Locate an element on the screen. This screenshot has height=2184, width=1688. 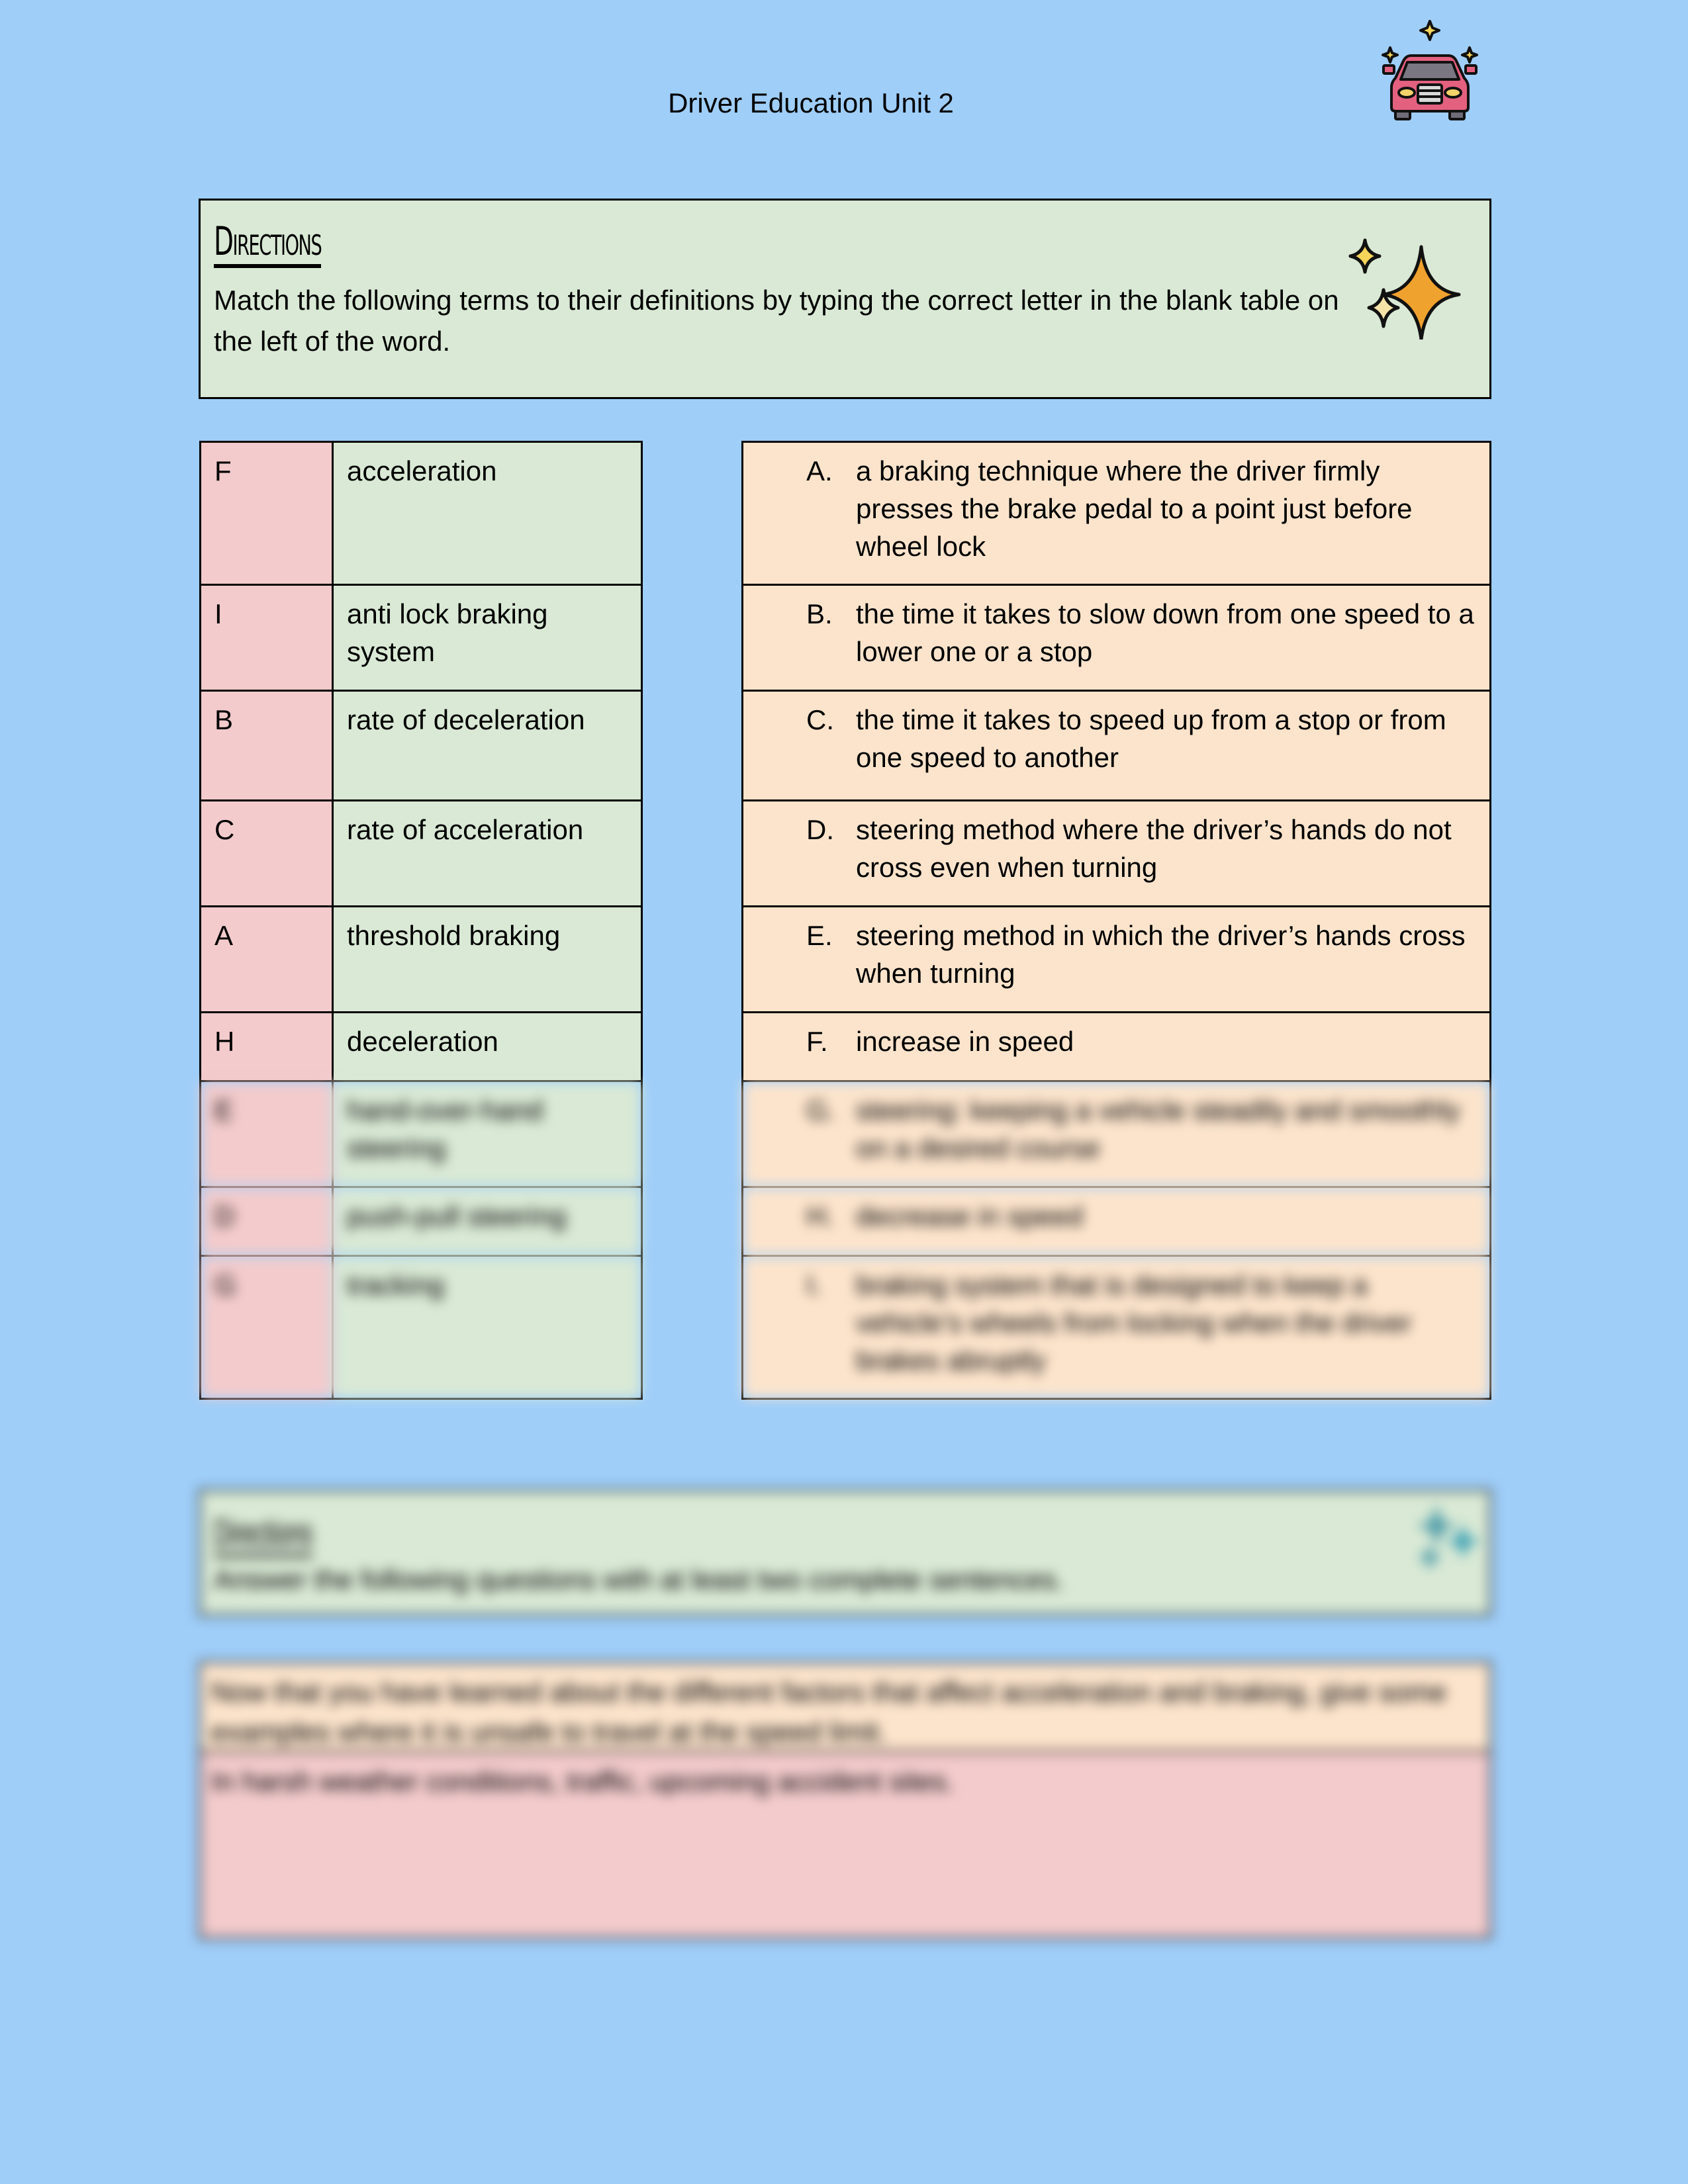
answer-input: I is located at coordinates (266, 638).